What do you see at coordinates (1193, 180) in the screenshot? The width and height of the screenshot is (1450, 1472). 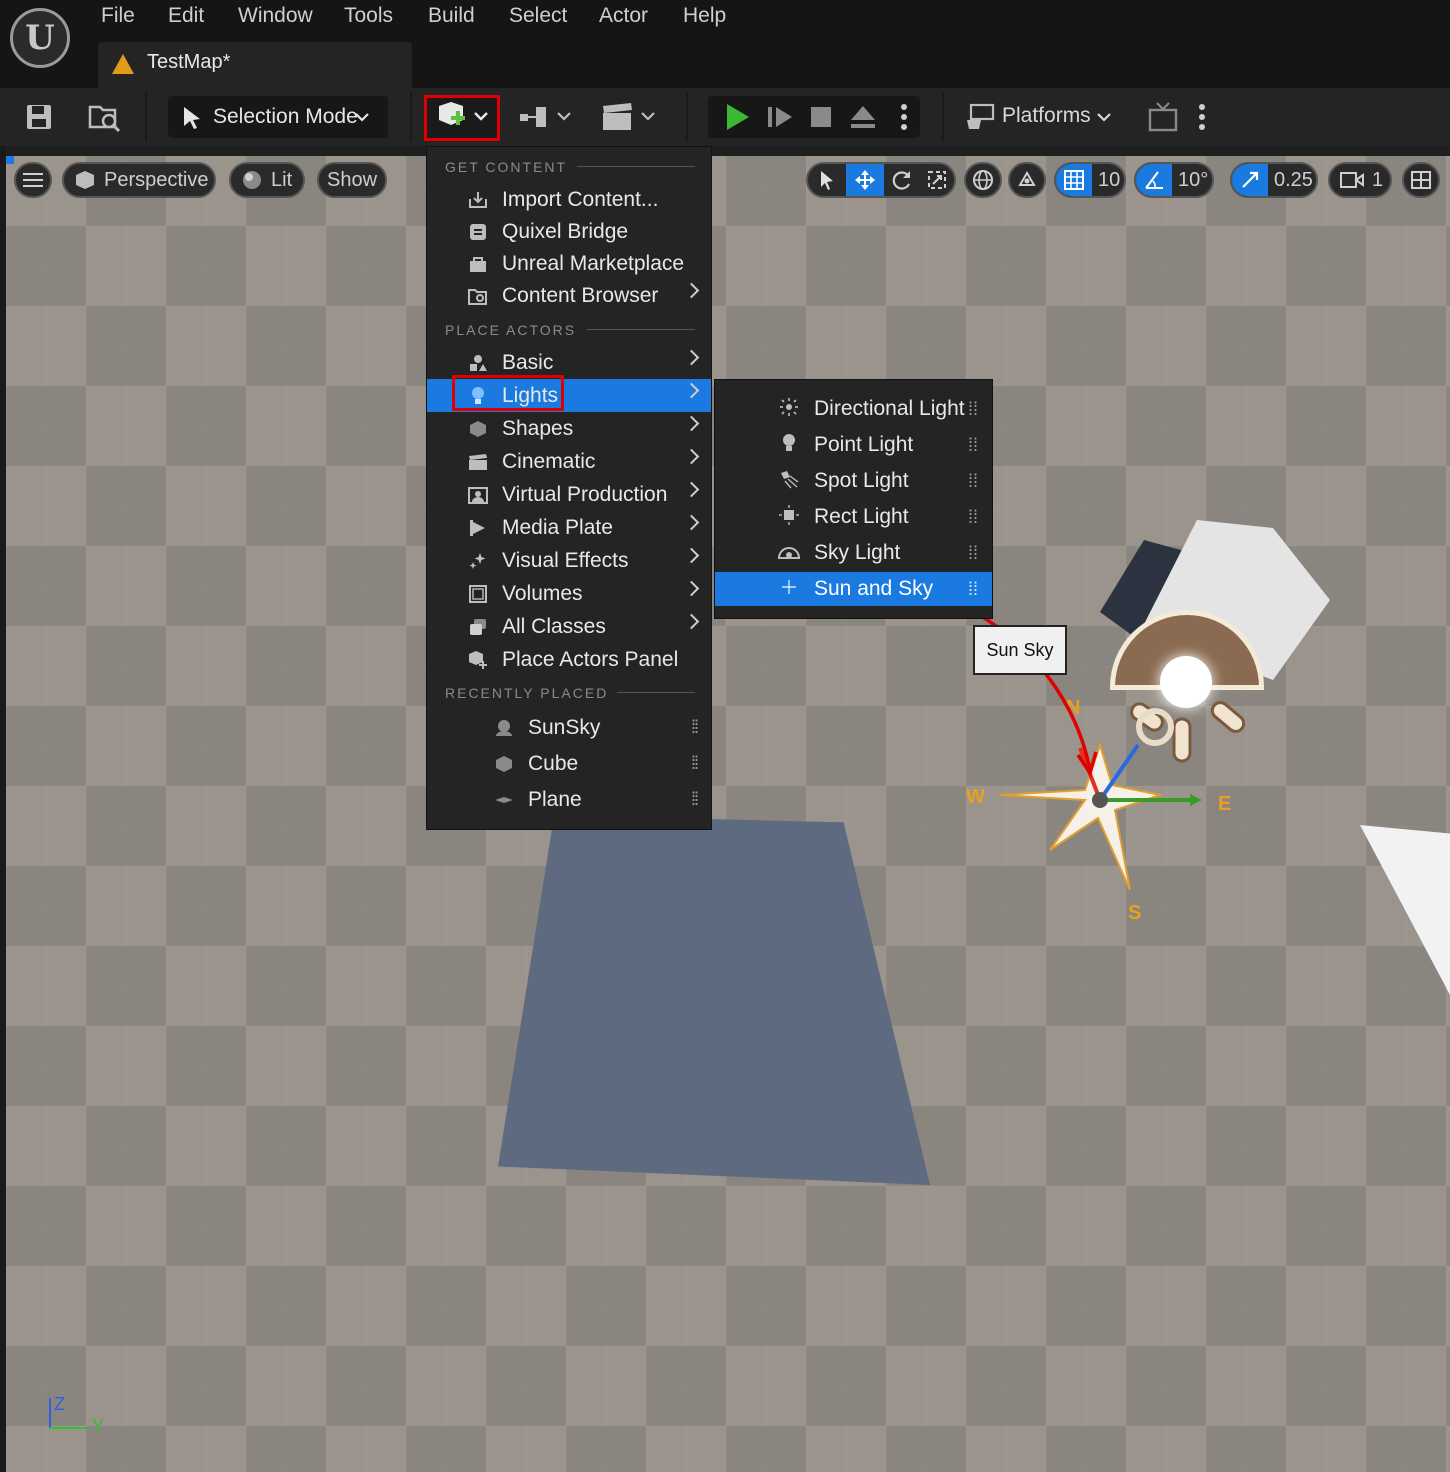 I see `rotation-snap-value: 10°` at bounding box center [1193, 180].